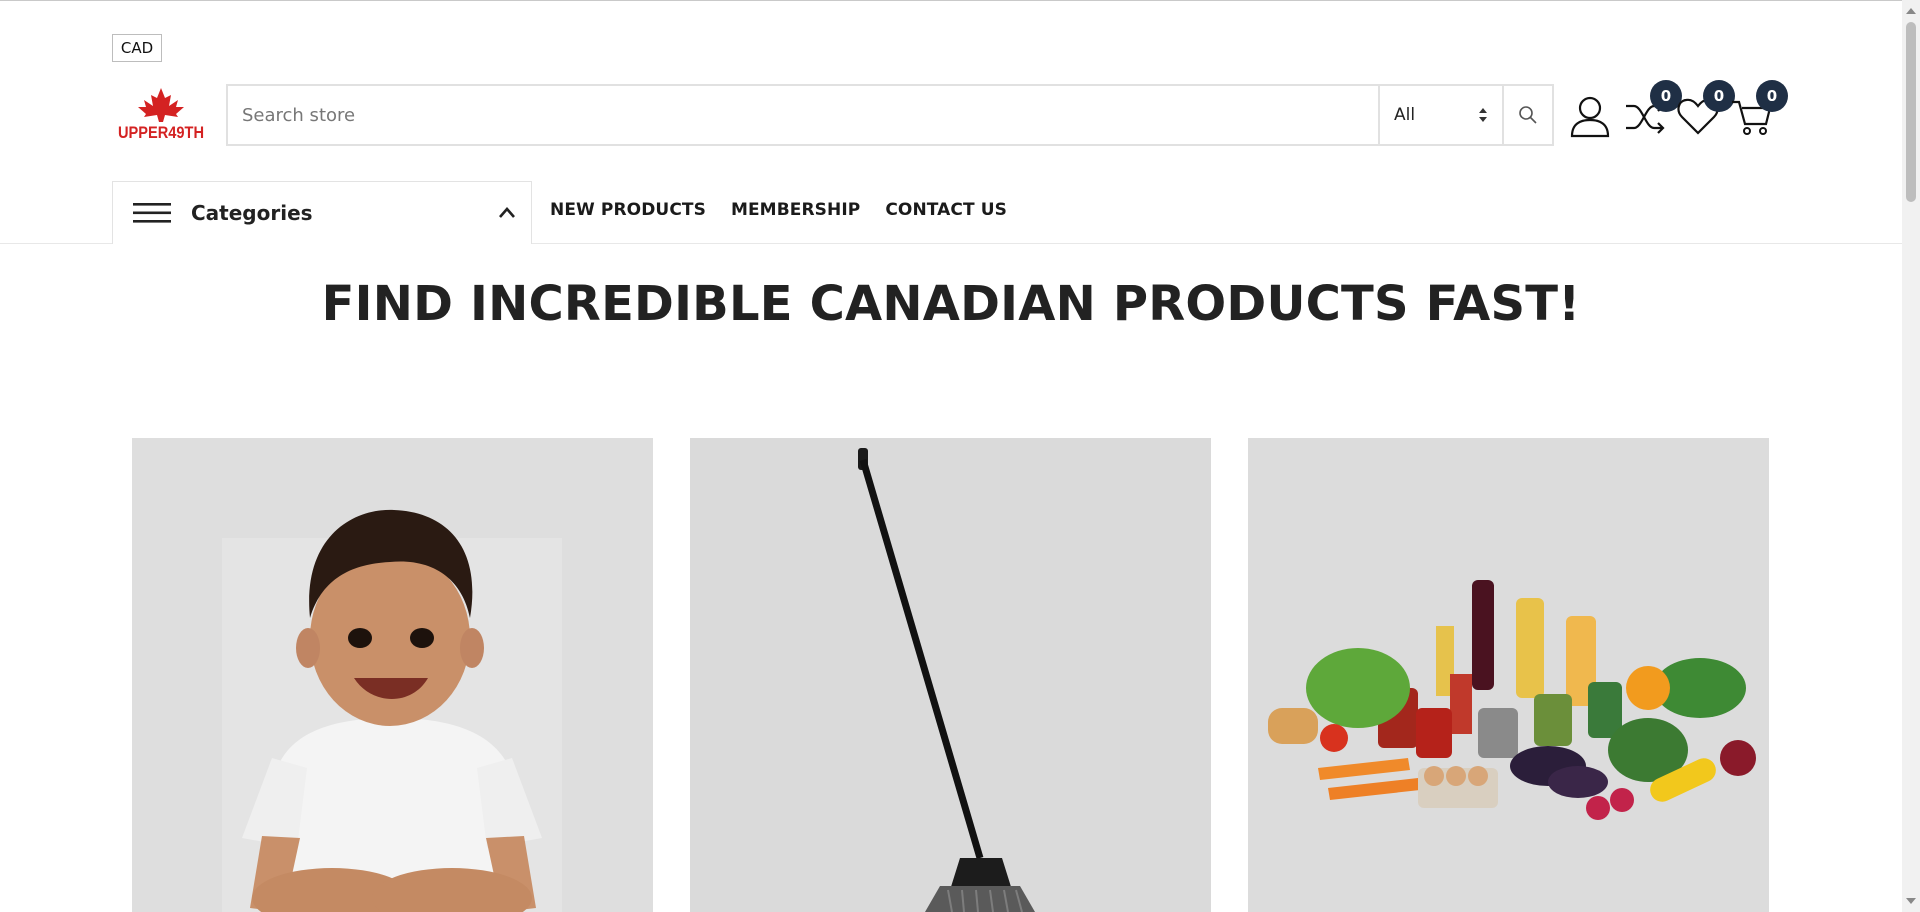 The width and height of the screenshot is (1920, 912). Describe the element at coordinates (1405, 115) in the screenshot. I see `search-category-value: All` at that location.